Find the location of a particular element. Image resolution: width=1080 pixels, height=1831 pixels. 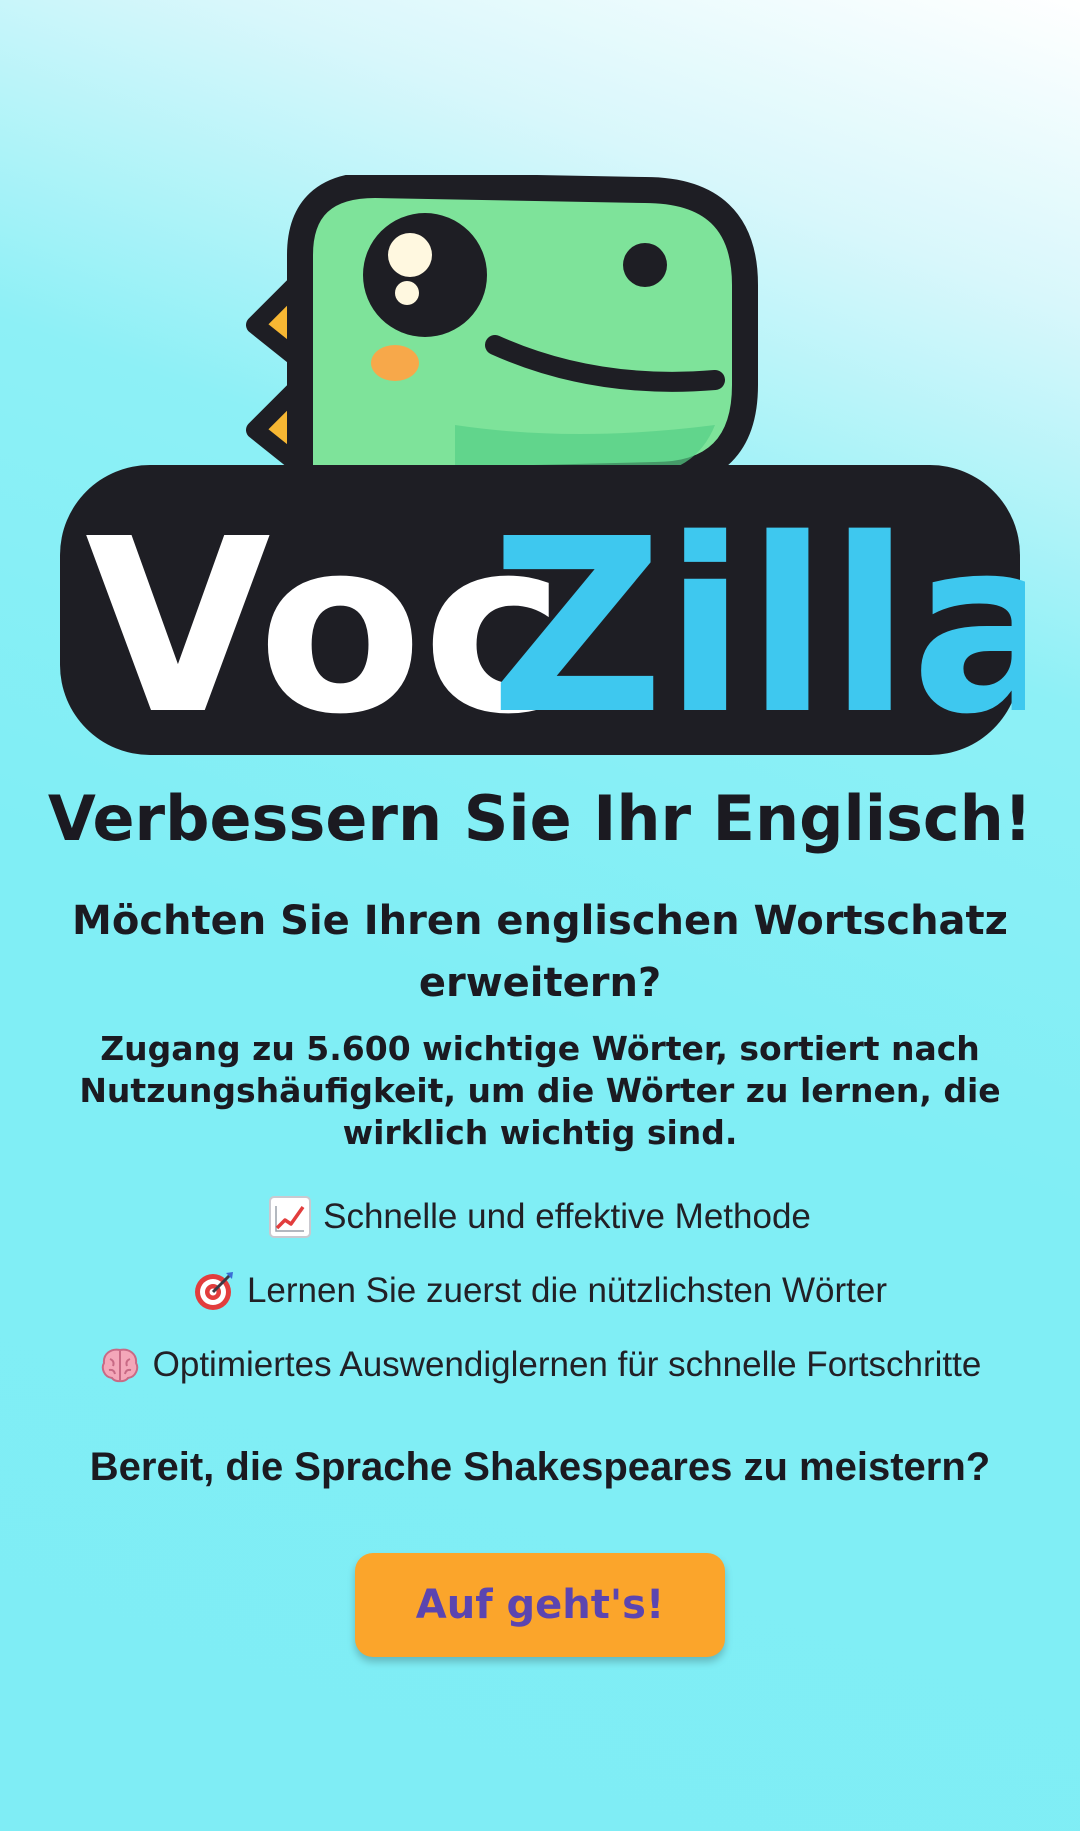

chart-increasing-icon is located at coordinates (290, 1217).